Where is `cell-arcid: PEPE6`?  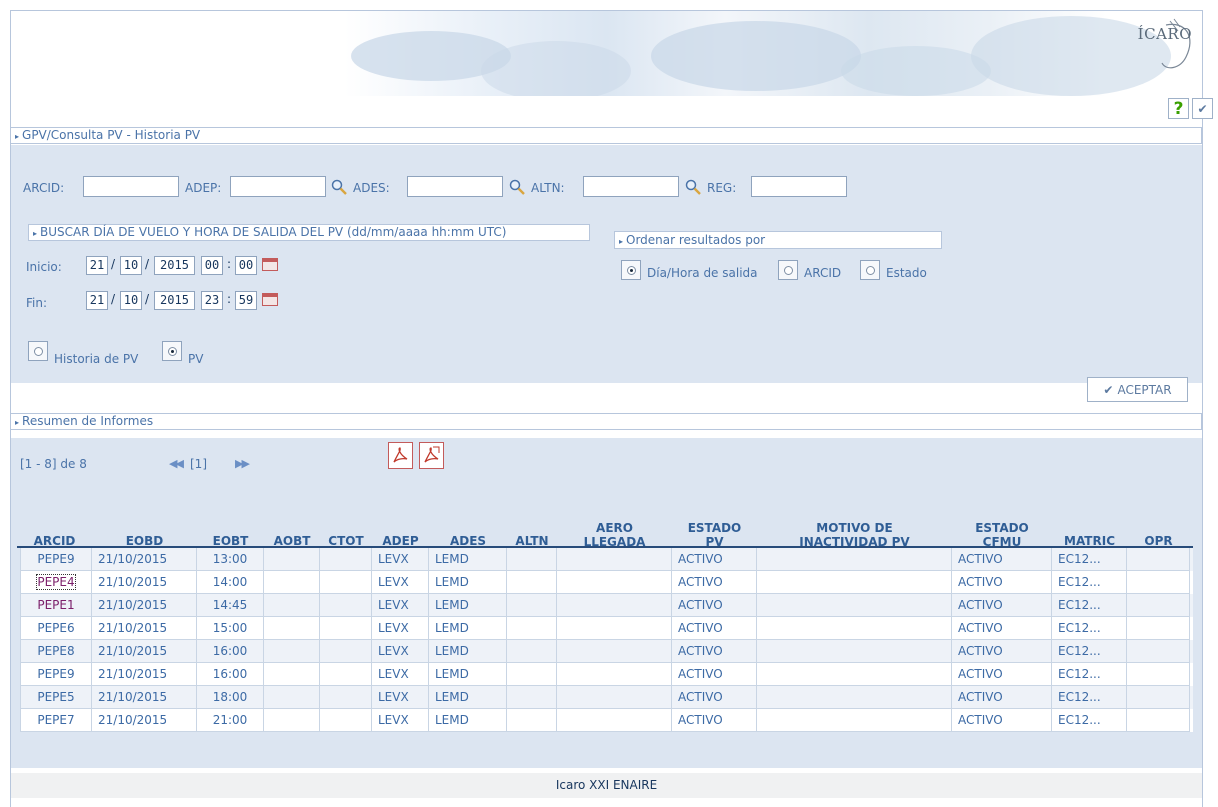 cell-arcid: PEPE6 is located at coordinates (56, 628).